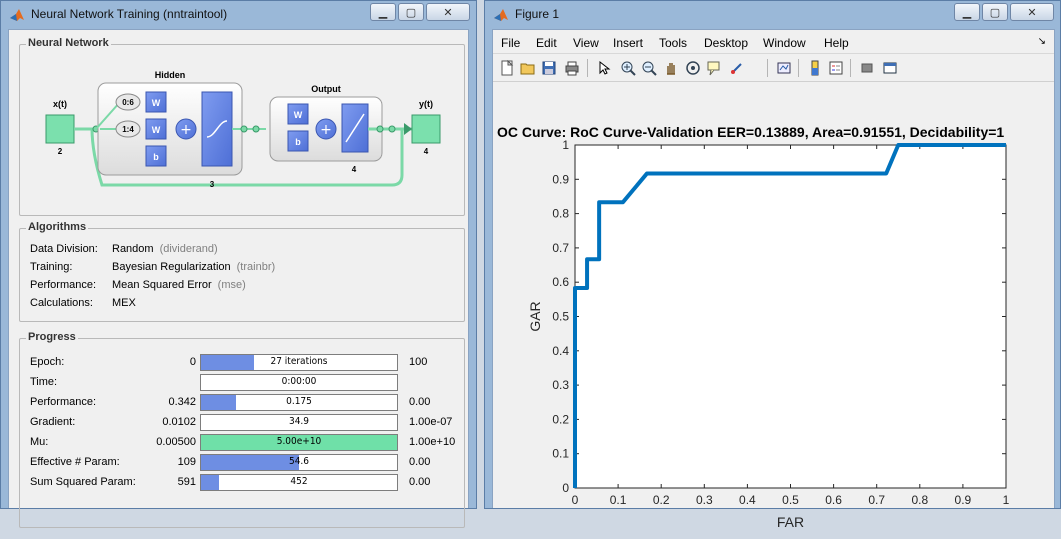 Image resolution: width=1061 pixels, height=539 pixels. I want to click on hidden-delay-2: 1:4, so click(128, 129).